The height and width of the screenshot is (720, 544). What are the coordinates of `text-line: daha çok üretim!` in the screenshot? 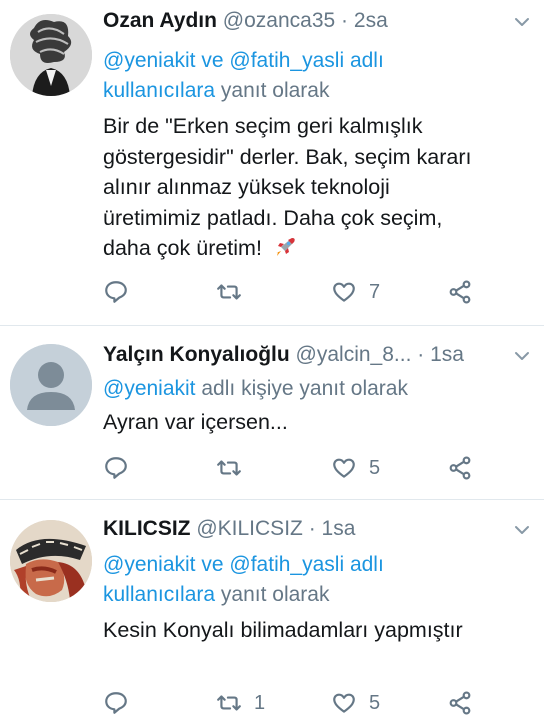 It's located at (313, 248).